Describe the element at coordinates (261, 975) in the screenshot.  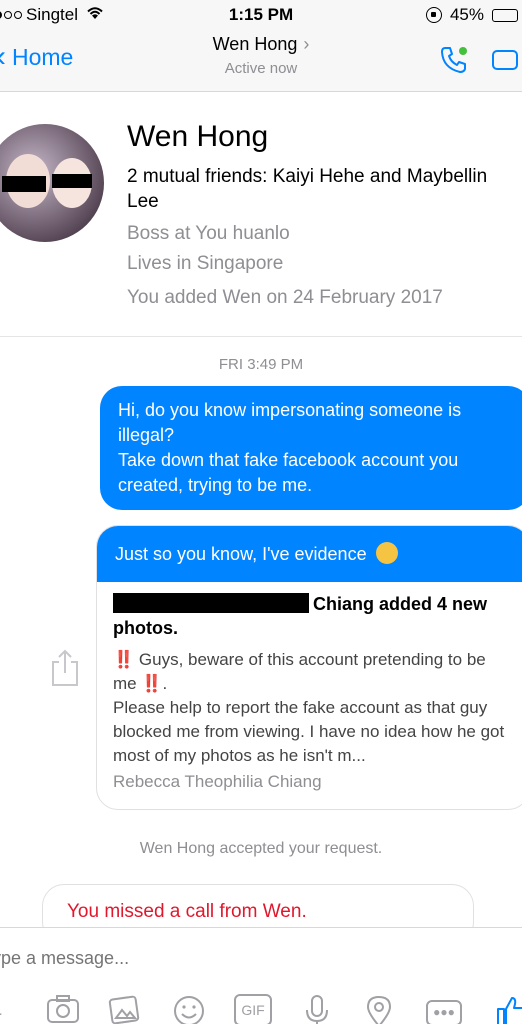
I see `message-composer: a GIF ●●●` at that location.